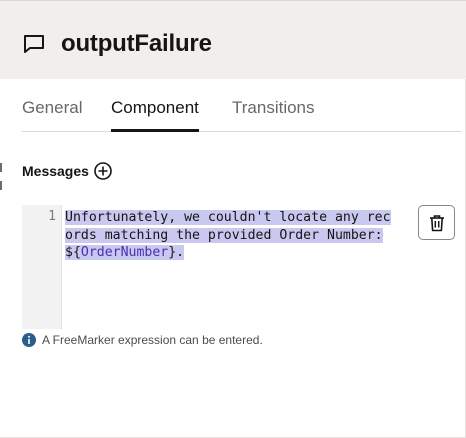 The image size is (466, 438). I want to click on messages-label: Messages, so click(55, 171).